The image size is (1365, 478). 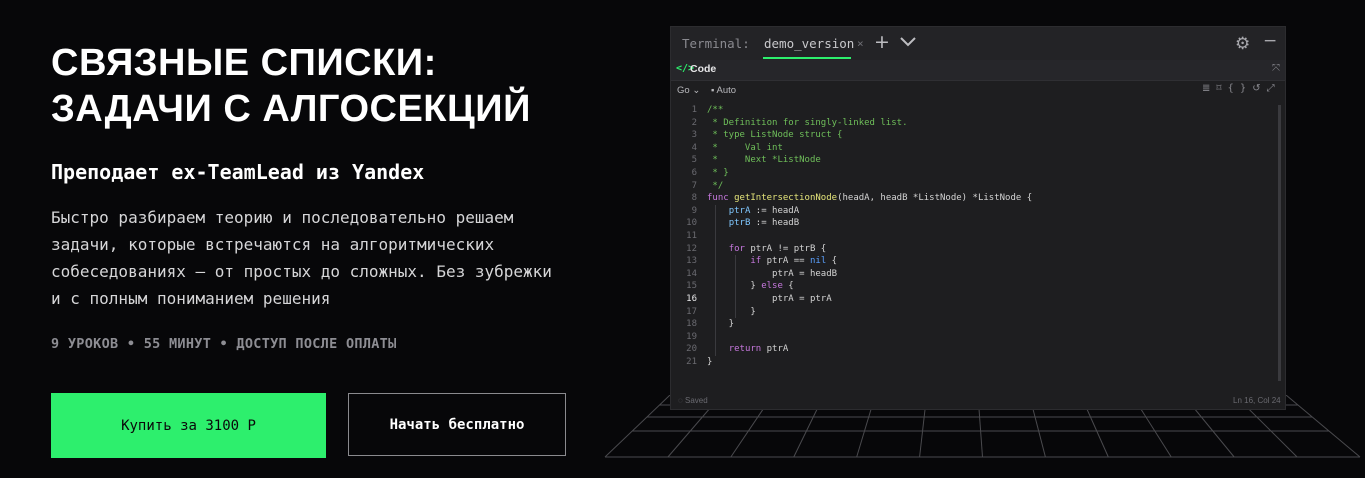 What do you see at coordinates (772, 286) in the screenshot?
I see `line-code: } else {` at bounding box center [772, 286].